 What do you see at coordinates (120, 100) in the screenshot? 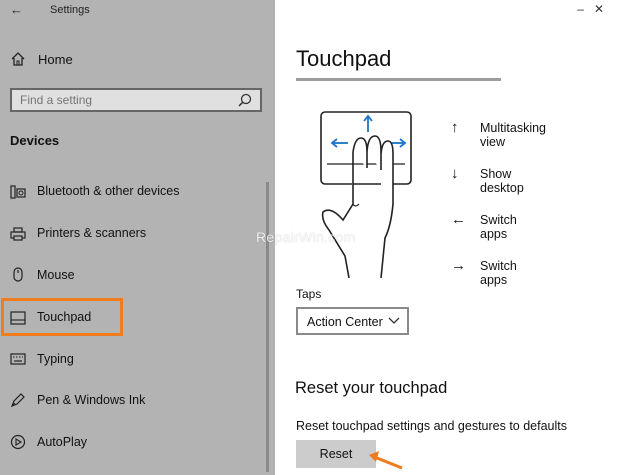
I see `search-input` at bounding box center [120, 100].